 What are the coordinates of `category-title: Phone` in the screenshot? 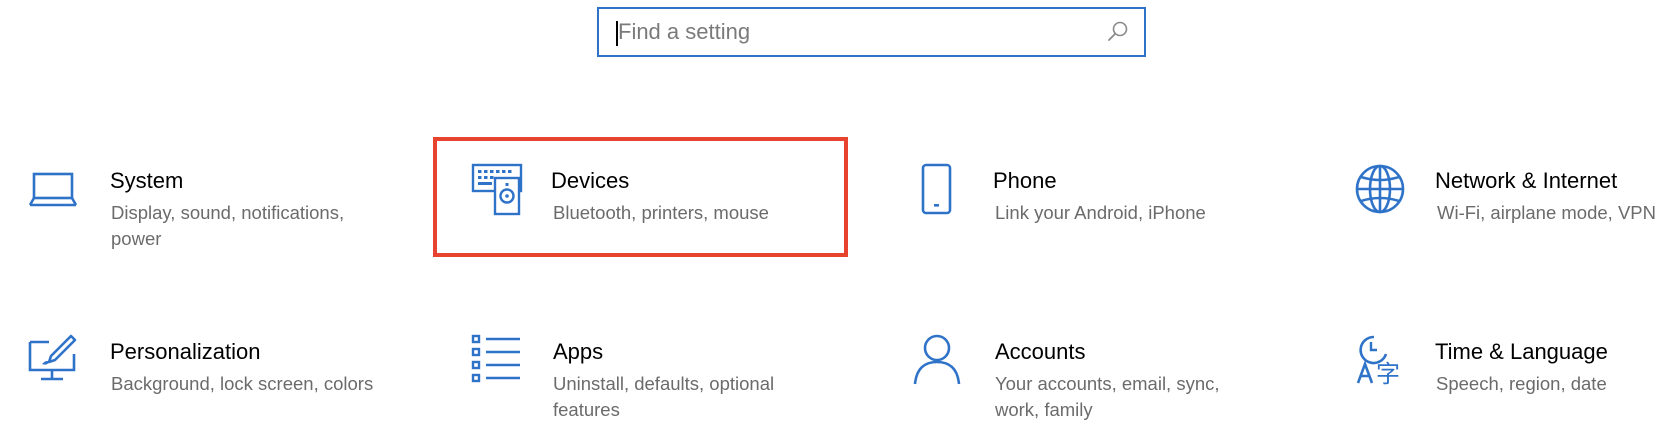 It's located at (1025, 180).